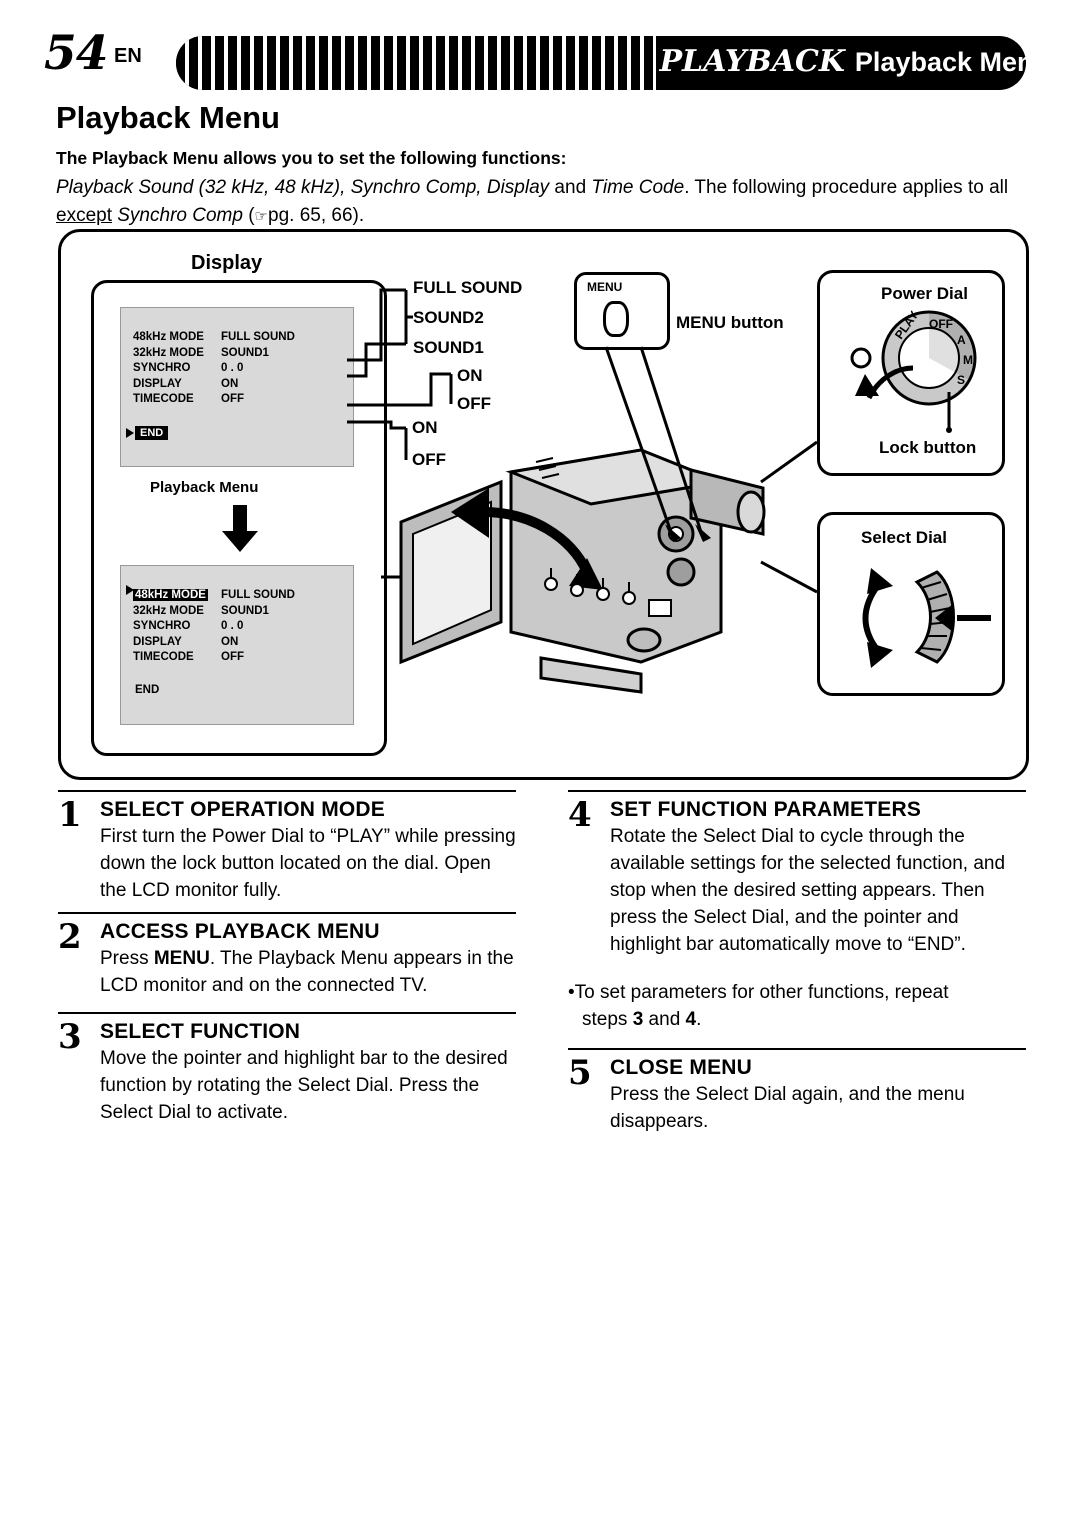  What do you see at coordinates (316, 215) in the screenshot?
I see `intro-line2-e: pg. 65, 66).` at bounding box center [316, 215].